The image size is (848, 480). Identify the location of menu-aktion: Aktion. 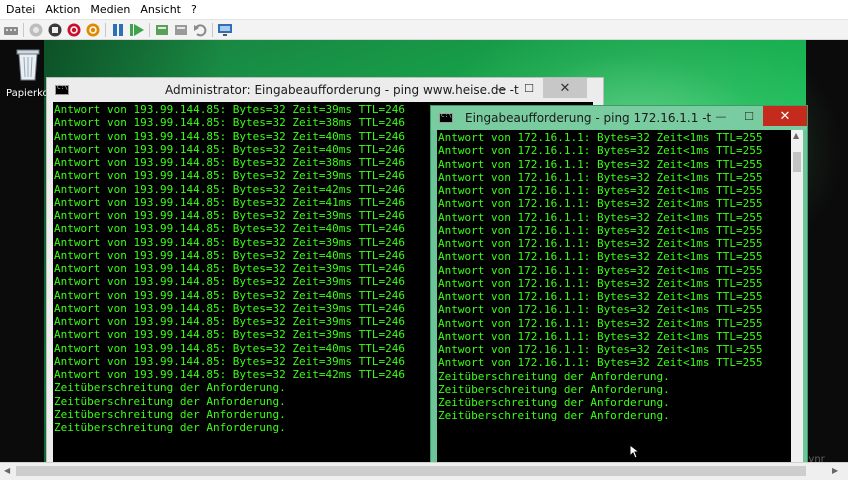
(62, 10).